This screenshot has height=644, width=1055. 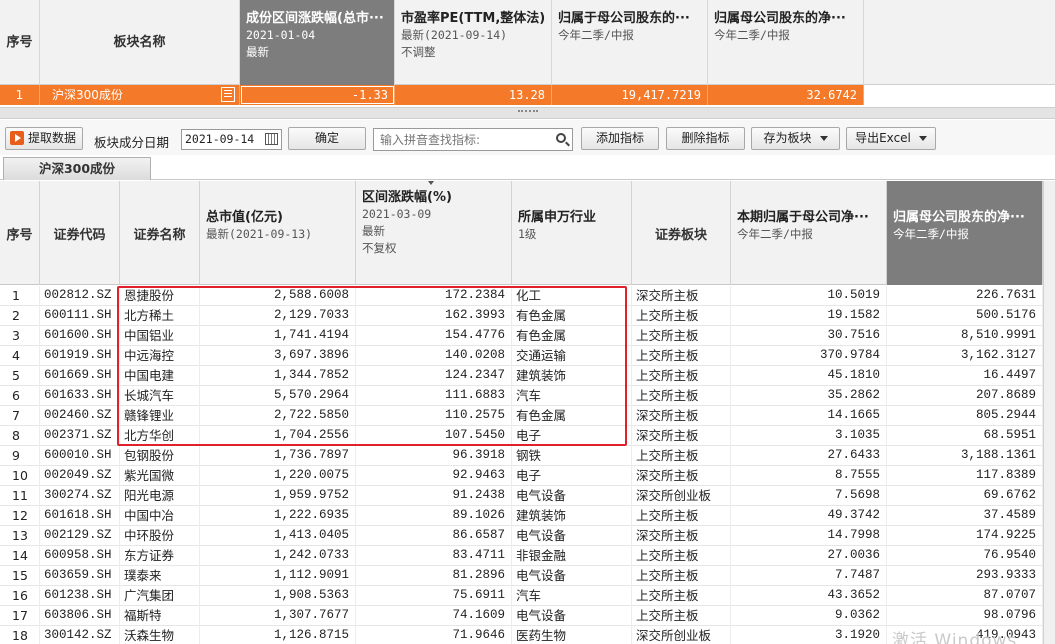 I want to click on cell-seq: 17, so click(x=20, y=616).